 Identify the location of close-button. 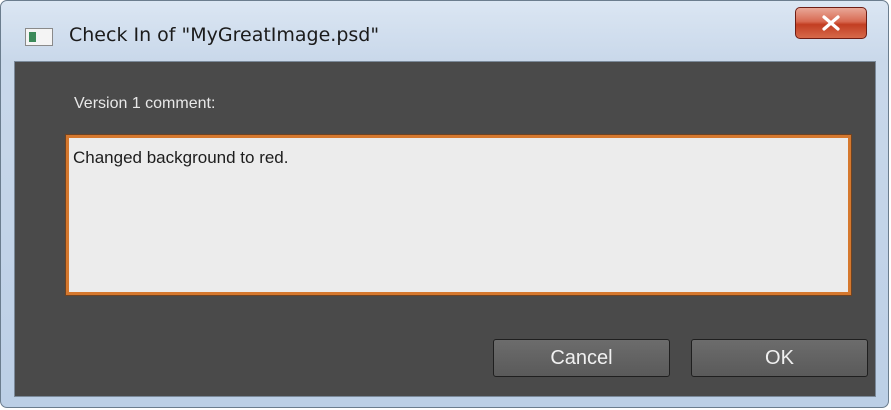
(831, 23).